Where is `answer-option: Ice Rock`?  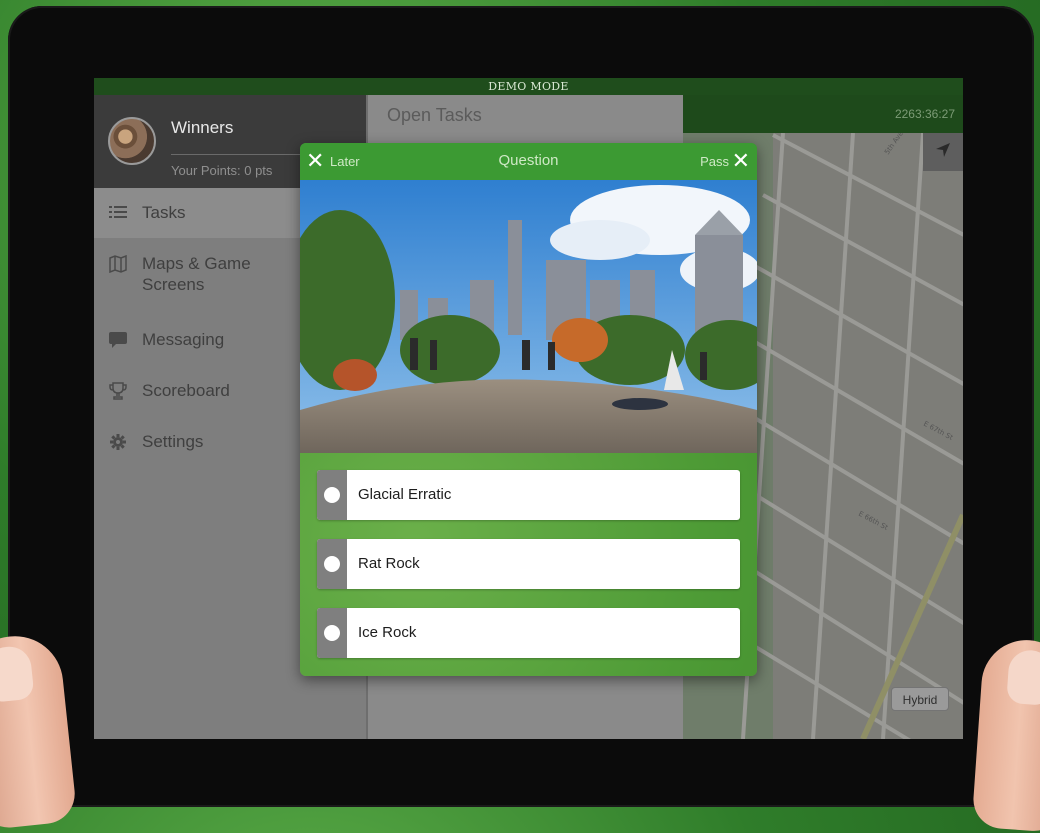 answer-option: Ice Rock is located at coordinates (528, 633).